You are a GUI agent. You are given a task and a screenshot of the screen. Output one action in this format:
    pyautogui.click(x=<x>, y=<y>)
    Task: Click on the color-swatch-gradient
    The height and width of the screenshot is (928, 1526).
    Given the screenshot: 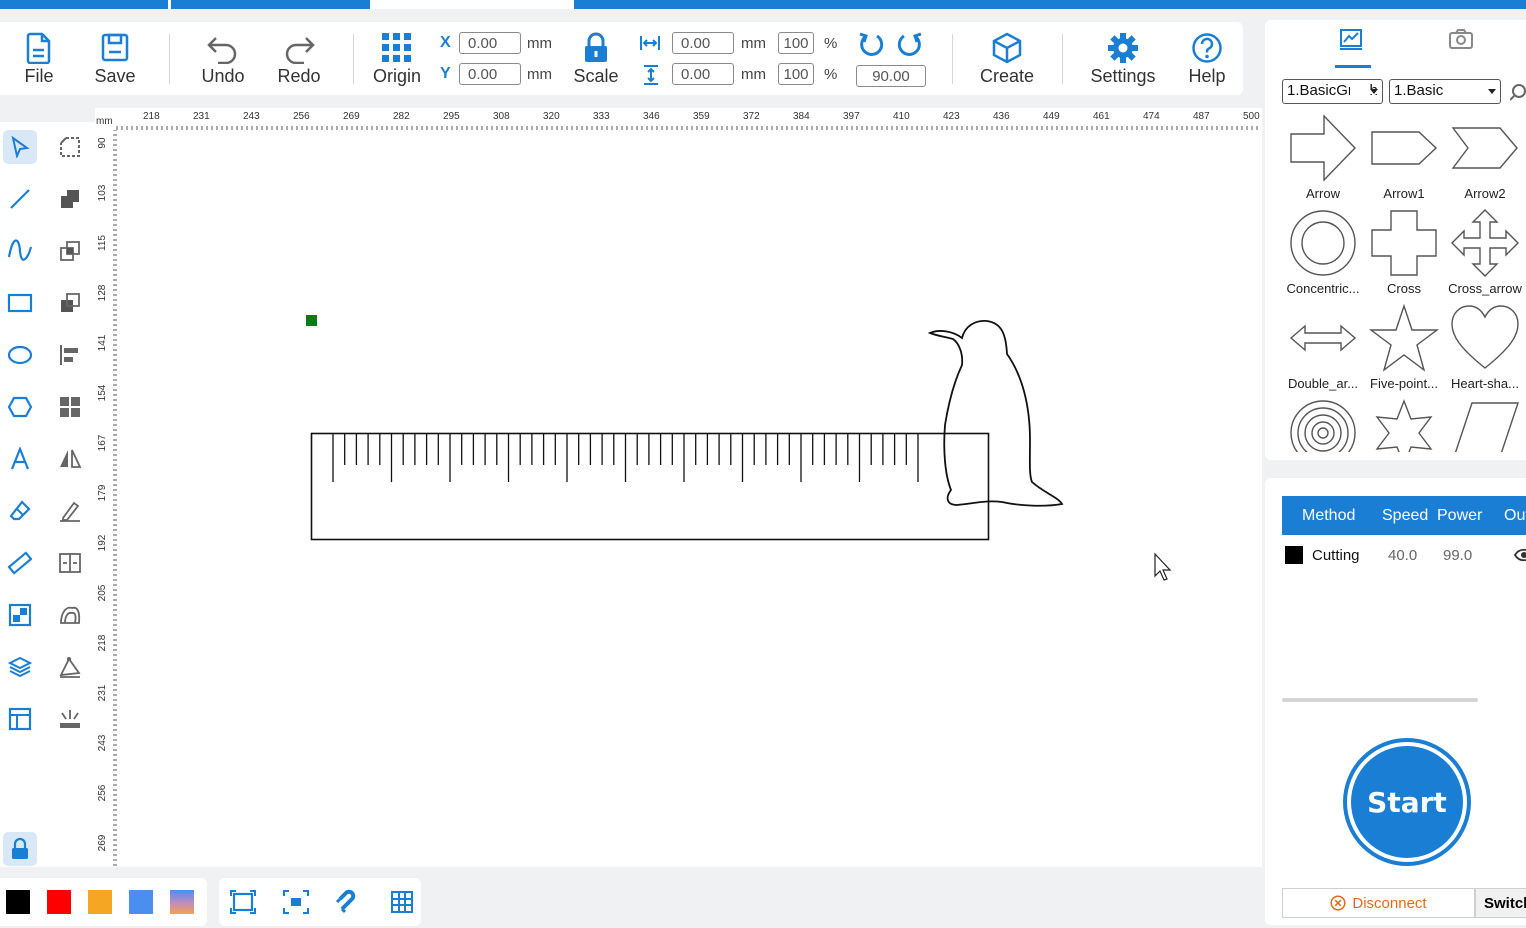 What is the action you would take?
    pyautogui.click(x=182, y=902)
    